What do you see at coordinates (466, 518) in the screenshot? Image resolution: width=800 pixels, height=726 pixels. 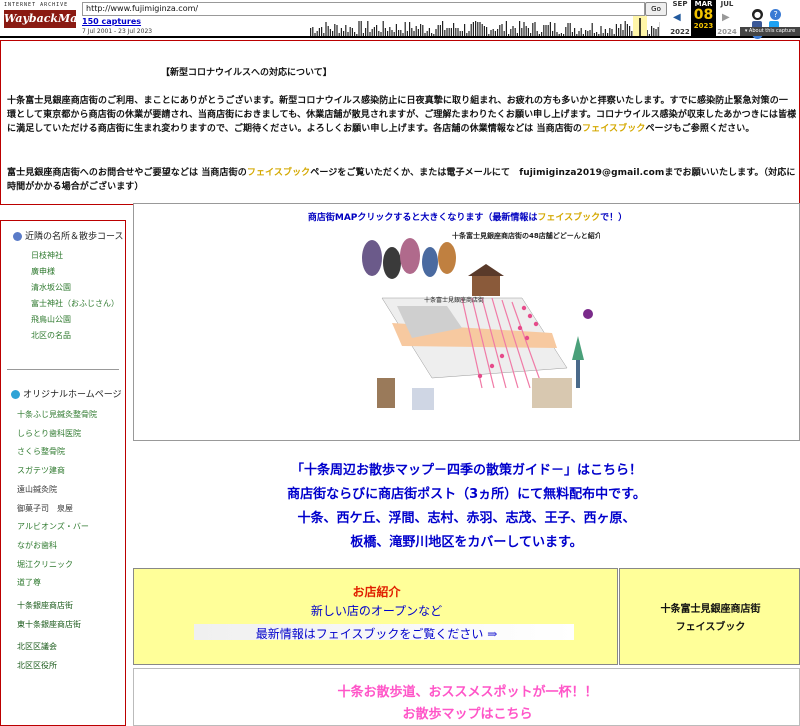 I see `info-line: 十条、西ケ丘、浮間、志村、赤羽、志茂、王子、西ヶ原、` at bounding box center [466, 518].